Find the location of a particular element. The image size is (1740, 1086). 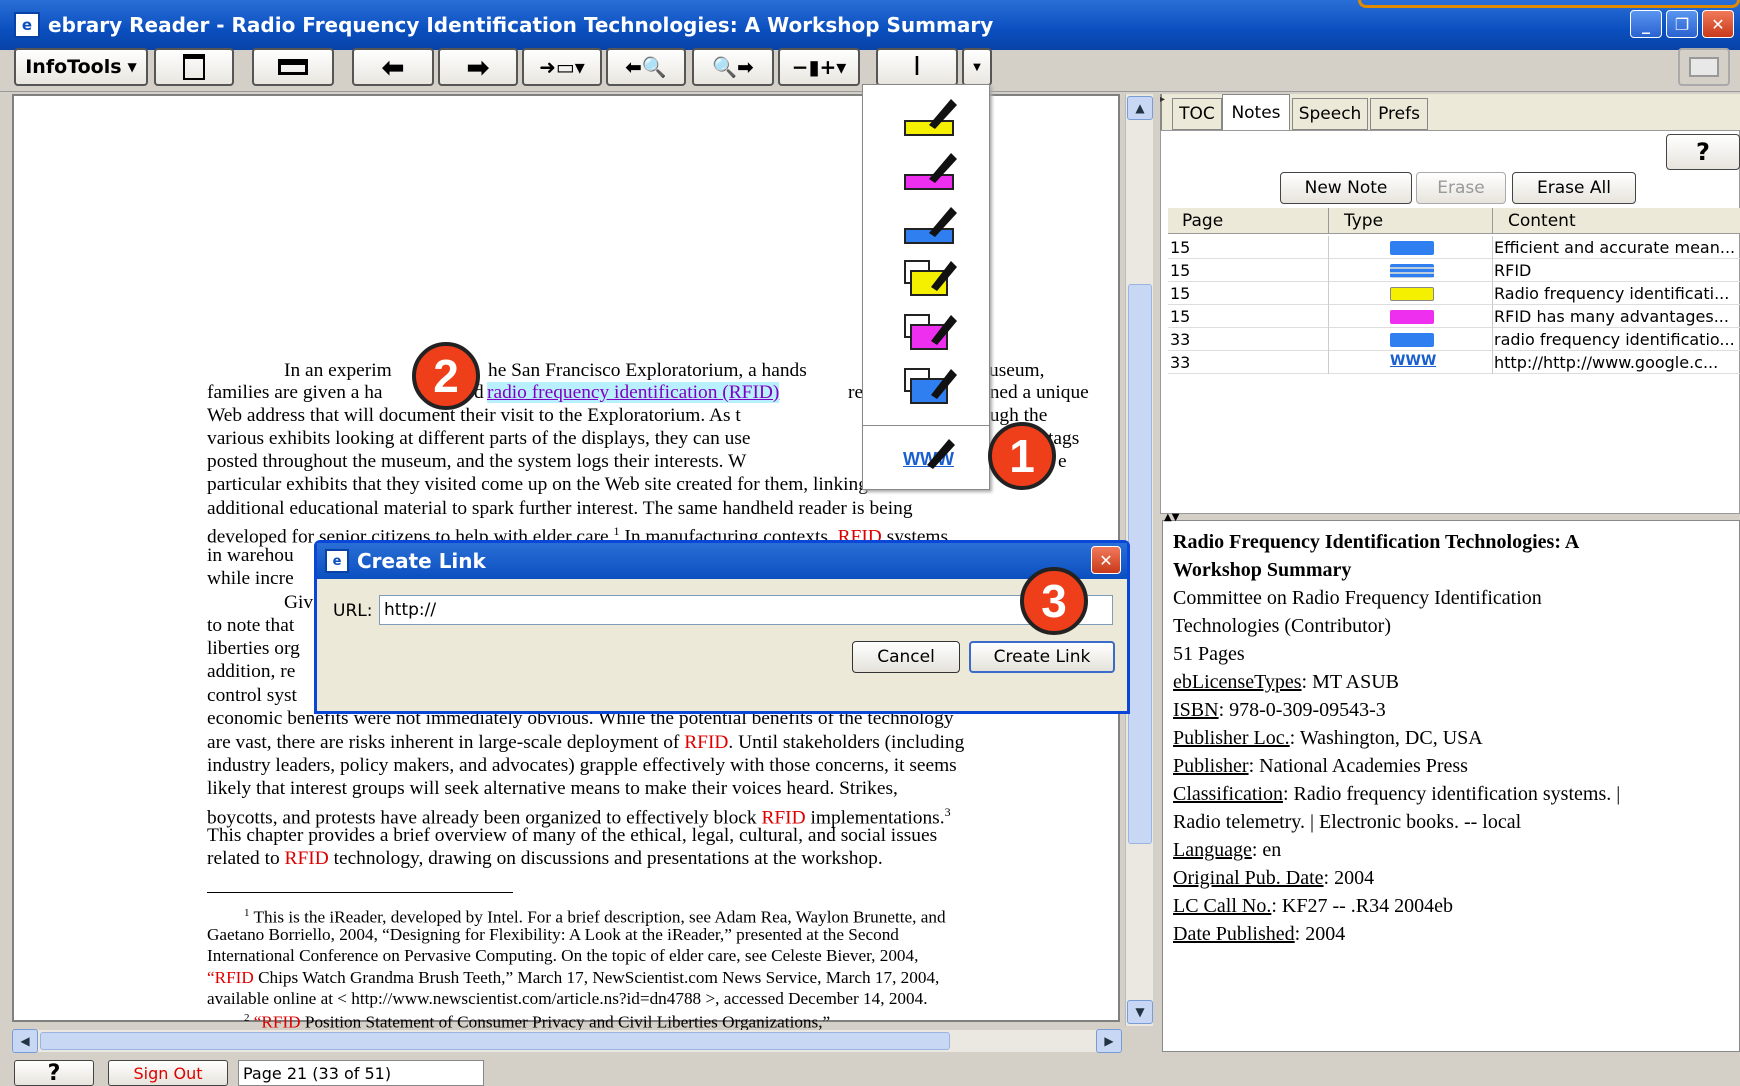

field-label-lc-call-no: LC Call No. is located at coordinates (1222, 906).